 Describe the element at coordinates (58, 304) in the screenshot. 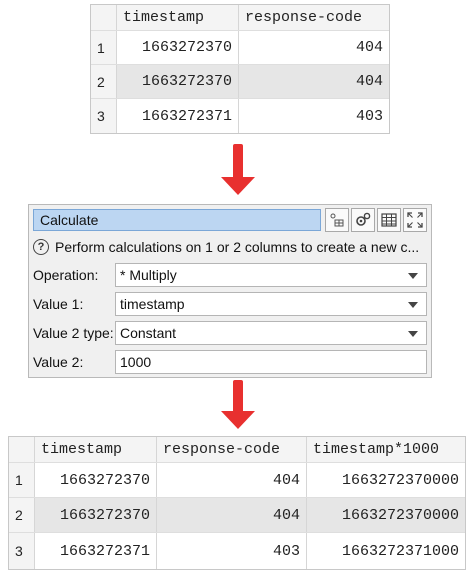

I see `value1-label: Value 1:` at that location.